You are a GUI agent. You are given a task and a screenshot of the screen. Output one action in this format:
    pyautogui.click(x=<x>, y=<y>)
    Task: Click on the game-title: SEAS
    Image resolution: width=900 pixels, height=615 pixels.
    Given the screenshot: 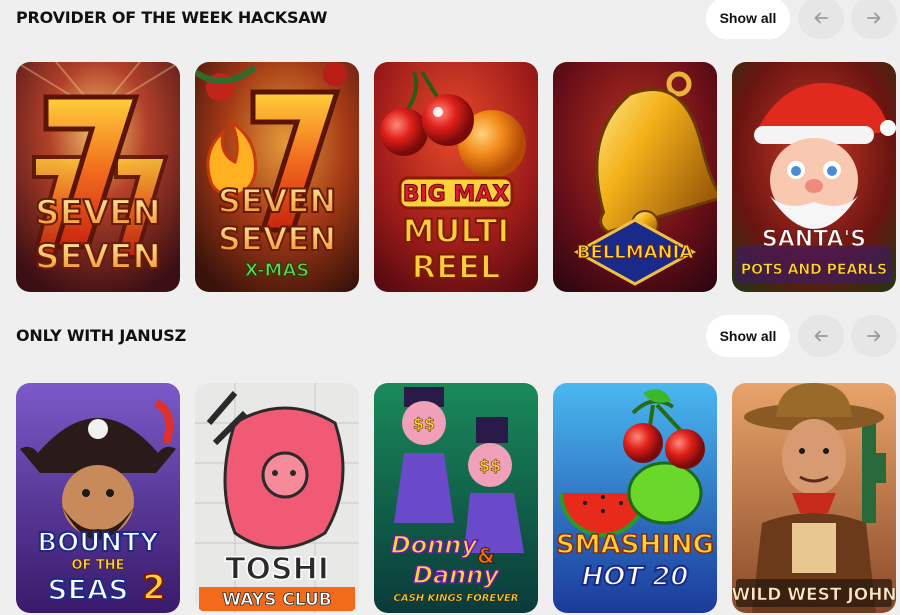 What is the action you would take?
    pyautogui.click(x=87, y=589)
    